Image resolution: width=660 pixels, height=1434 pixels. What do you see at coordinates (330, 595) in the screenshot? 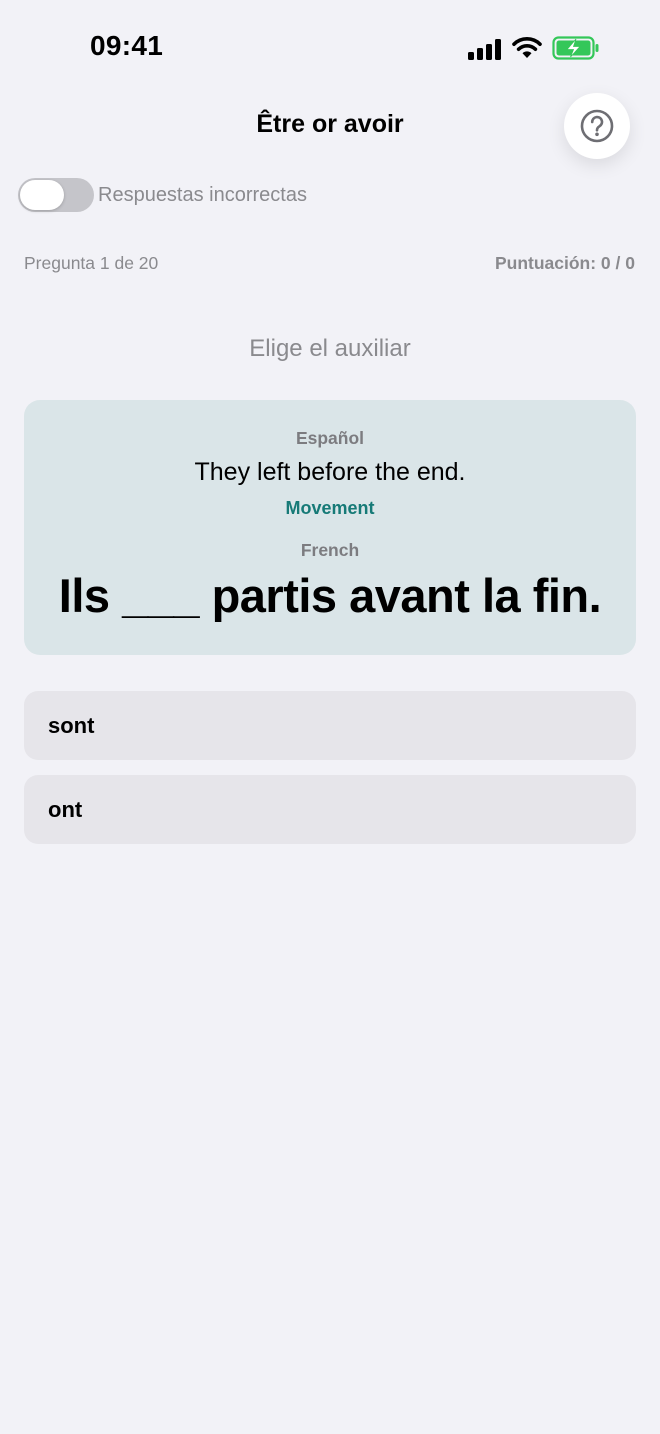
I see `target-sentence: Ils ___ partis avant la fin.` at bounding box center [330, 595].